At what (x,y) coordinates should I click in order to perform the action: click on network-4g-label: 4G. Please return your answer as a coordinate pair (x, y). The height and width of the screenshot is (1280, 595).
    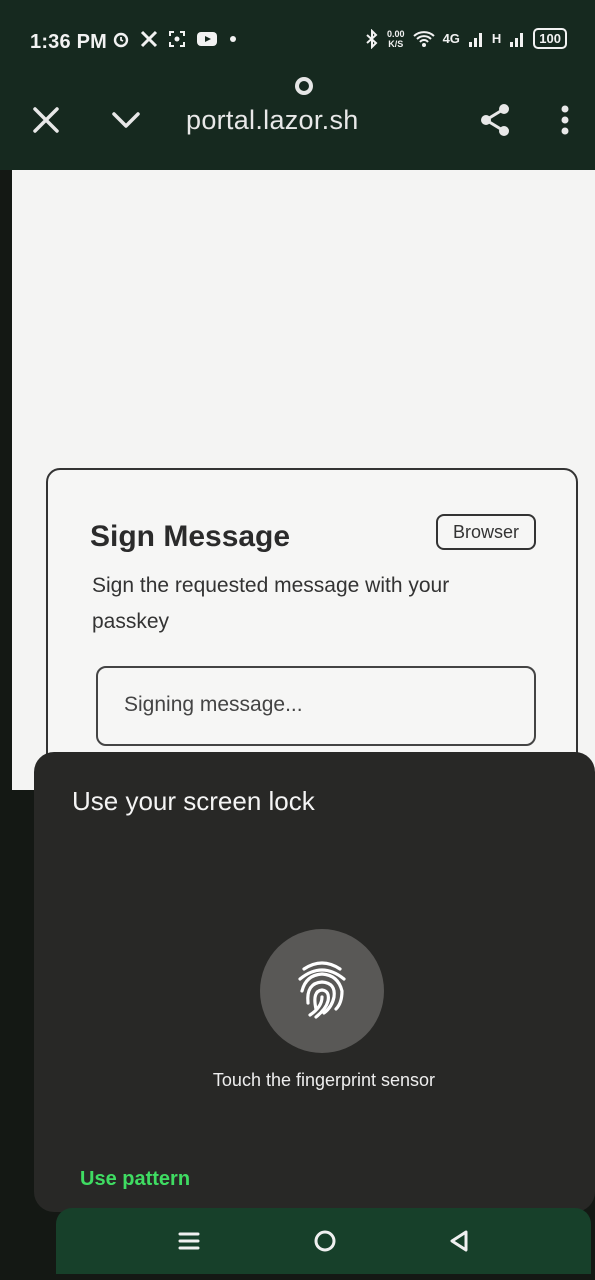
    Looking at the image, I should click on (451, 38).